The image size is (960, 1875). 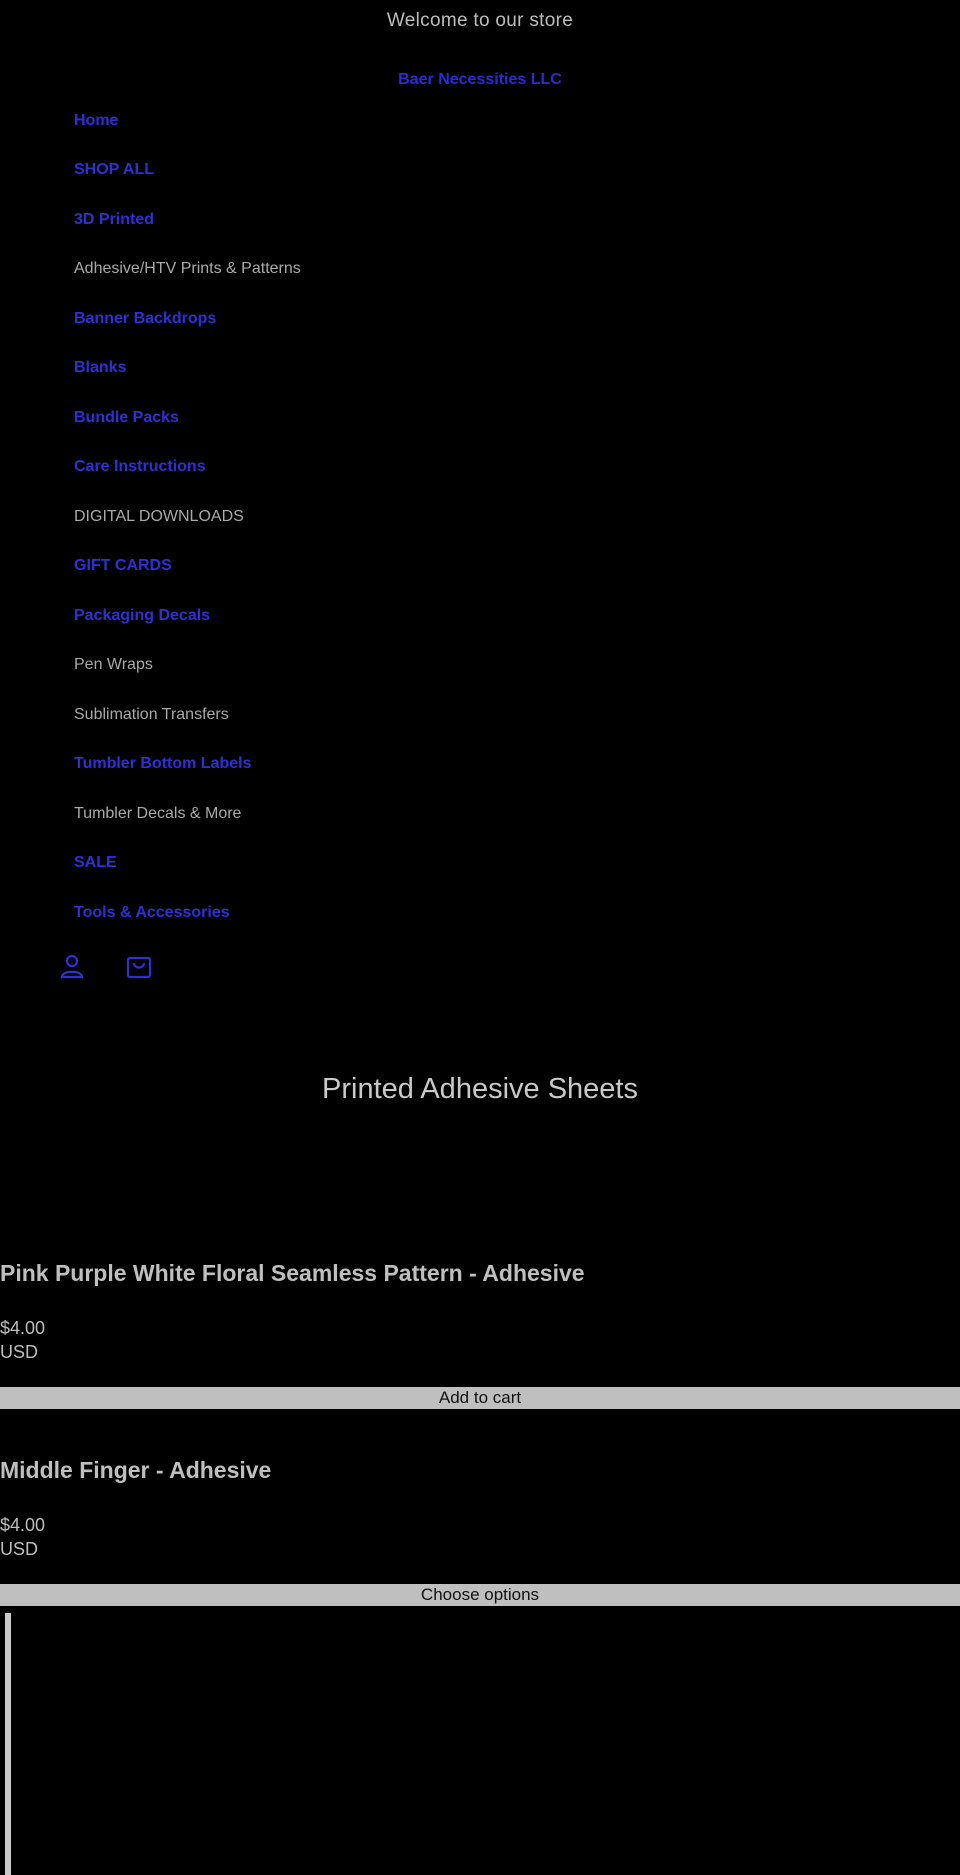 What do you see at coordinates (114, 170) in the screenshot?
I see `nav-item-shop-all: SHOP ALL` at bounding box center [114, 170].